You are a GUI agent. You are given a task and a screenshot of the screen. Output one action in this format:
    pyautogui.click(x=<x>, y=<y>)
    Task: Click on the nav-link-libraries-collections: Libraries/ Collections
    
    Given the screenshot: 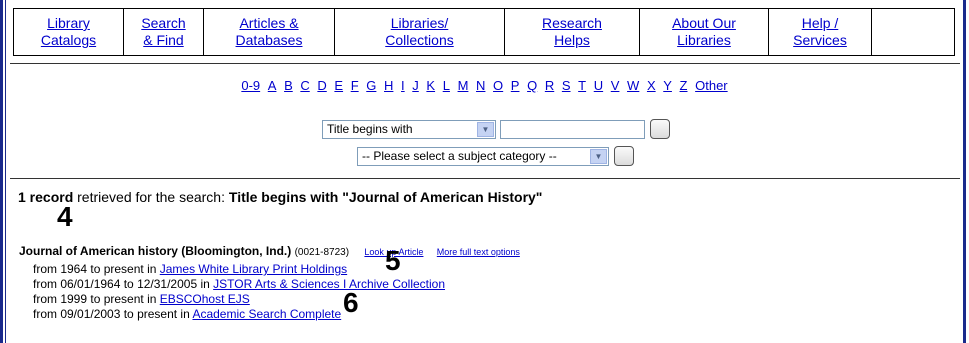 What is the action you would take?
    pyautogui.click(x=419, y=32)
    